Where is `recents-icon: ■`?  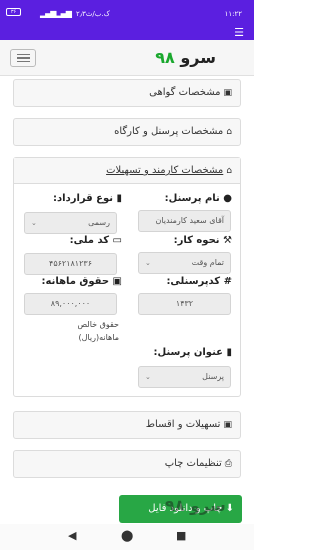 recents-icon: ■ is located at coordinates (181, 535).